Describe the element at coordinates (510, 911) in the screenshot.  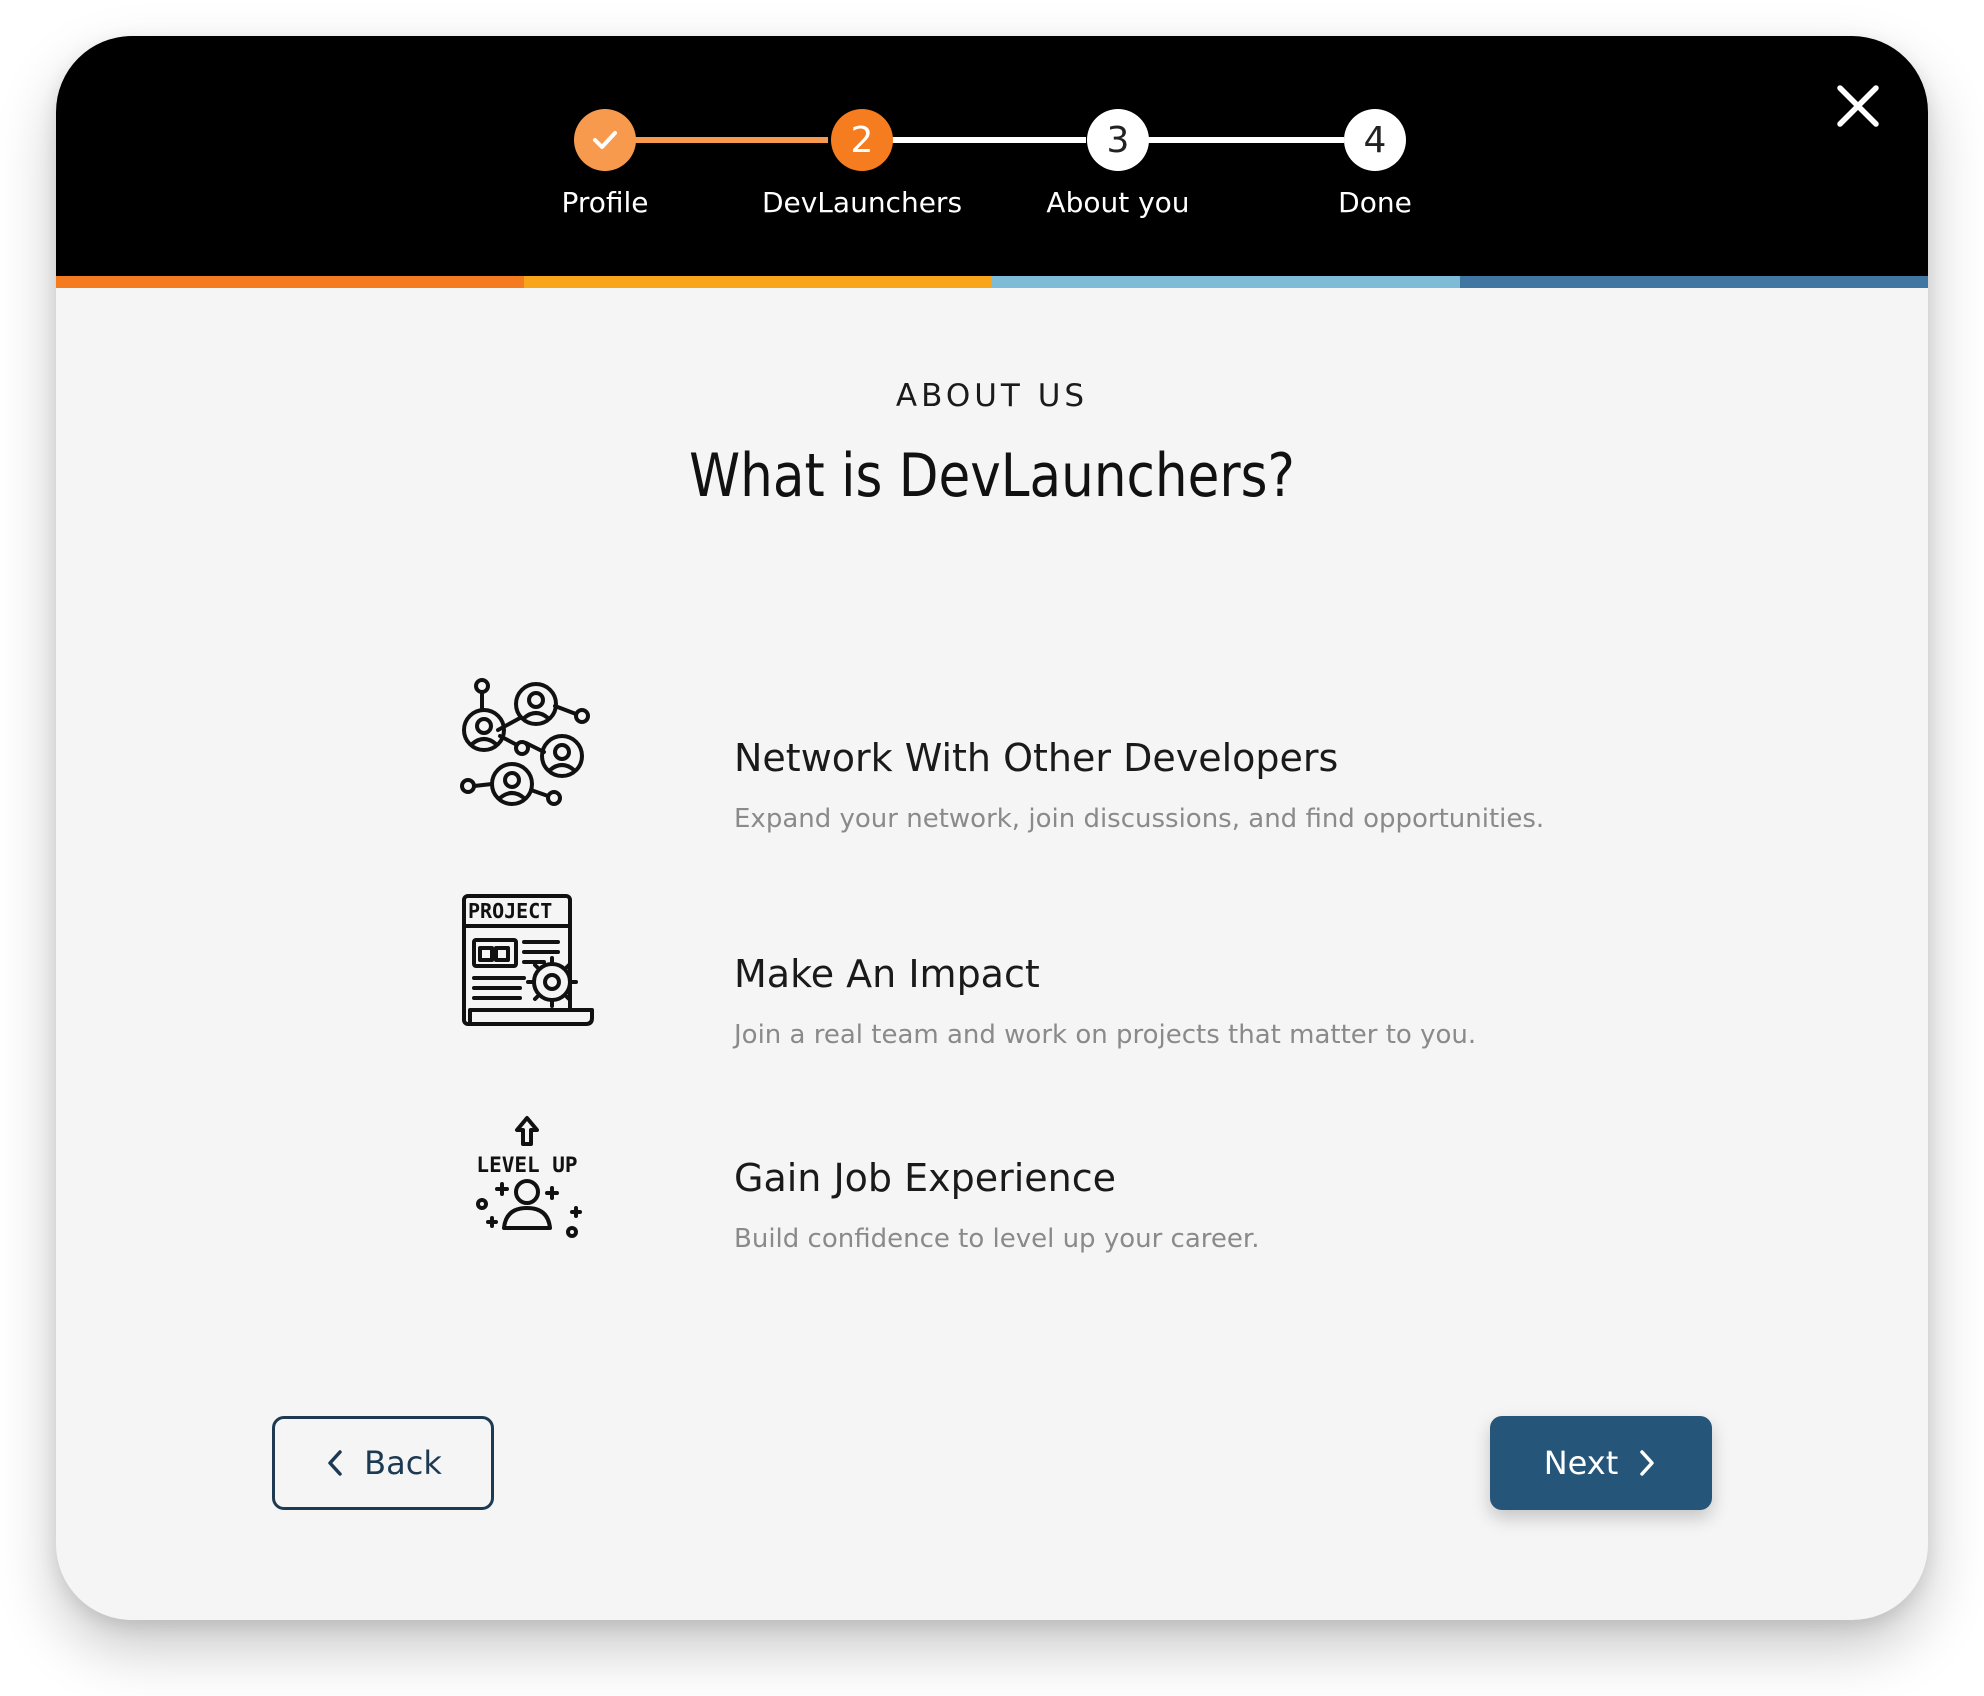
I see `project-icon-text: PROJECT` at that location.